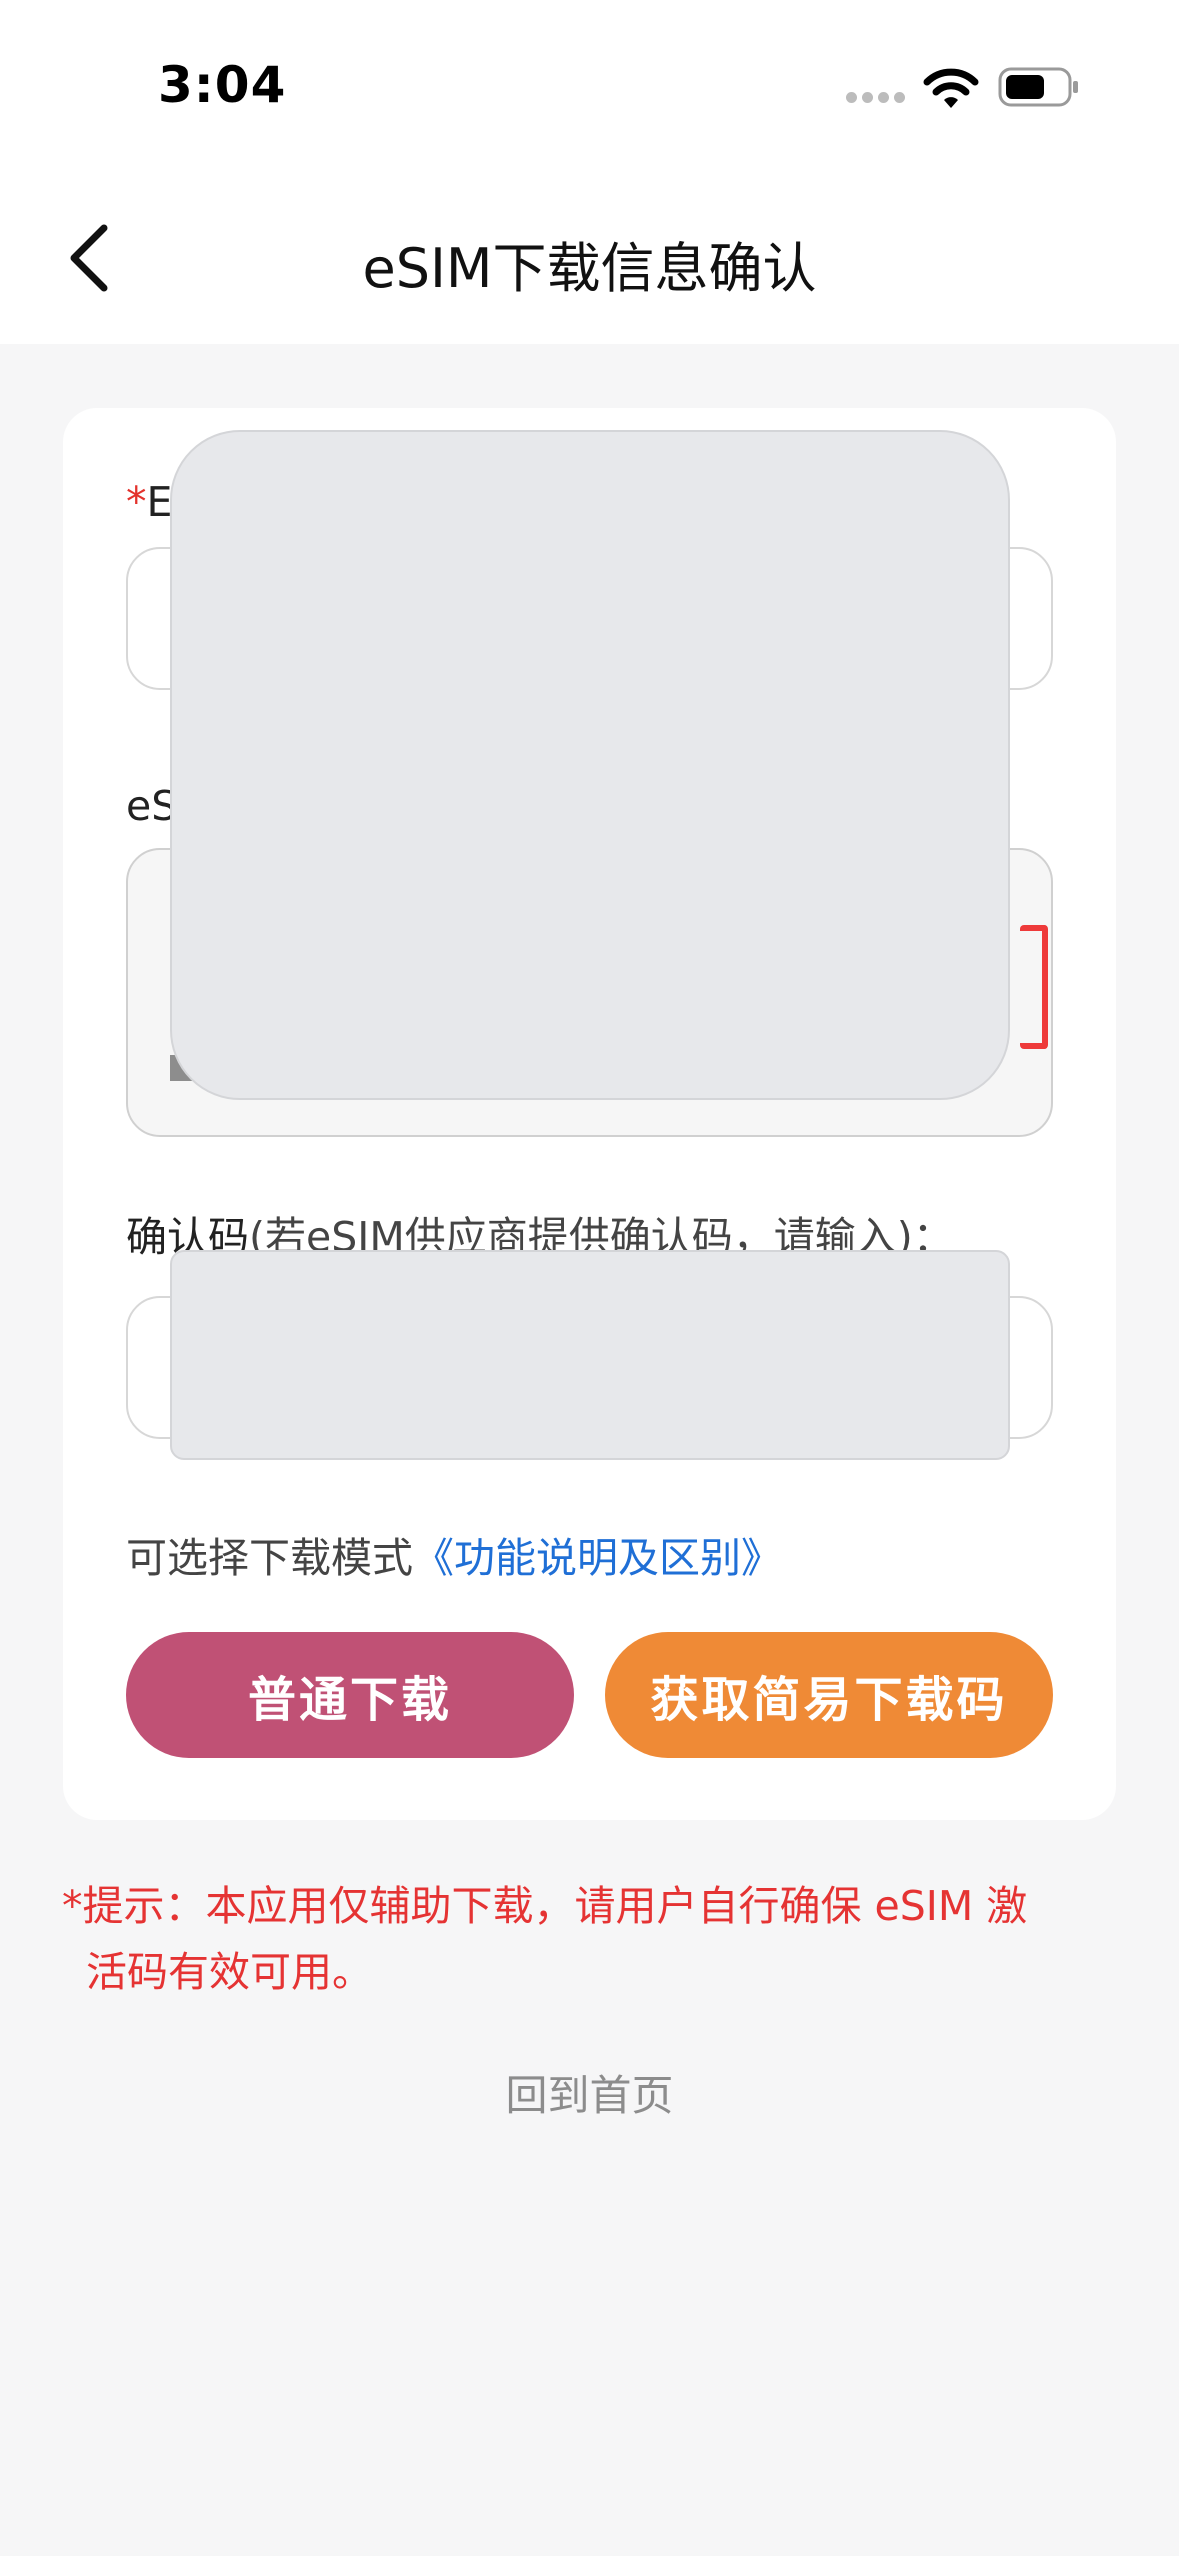  Describe the element at coordinates (589, 2092) in the screenshot. I see `back-to-home-link: 回到首页` at that location.